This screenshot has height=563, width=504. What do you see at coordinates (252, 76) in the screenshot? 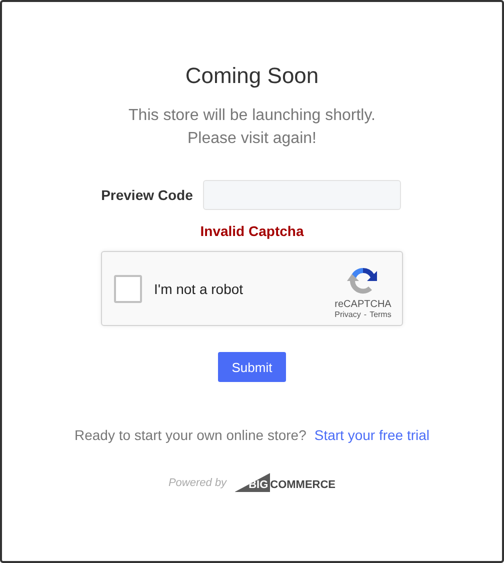
I see `page-heading: Coming Soon` at bounding box center [252, 76].